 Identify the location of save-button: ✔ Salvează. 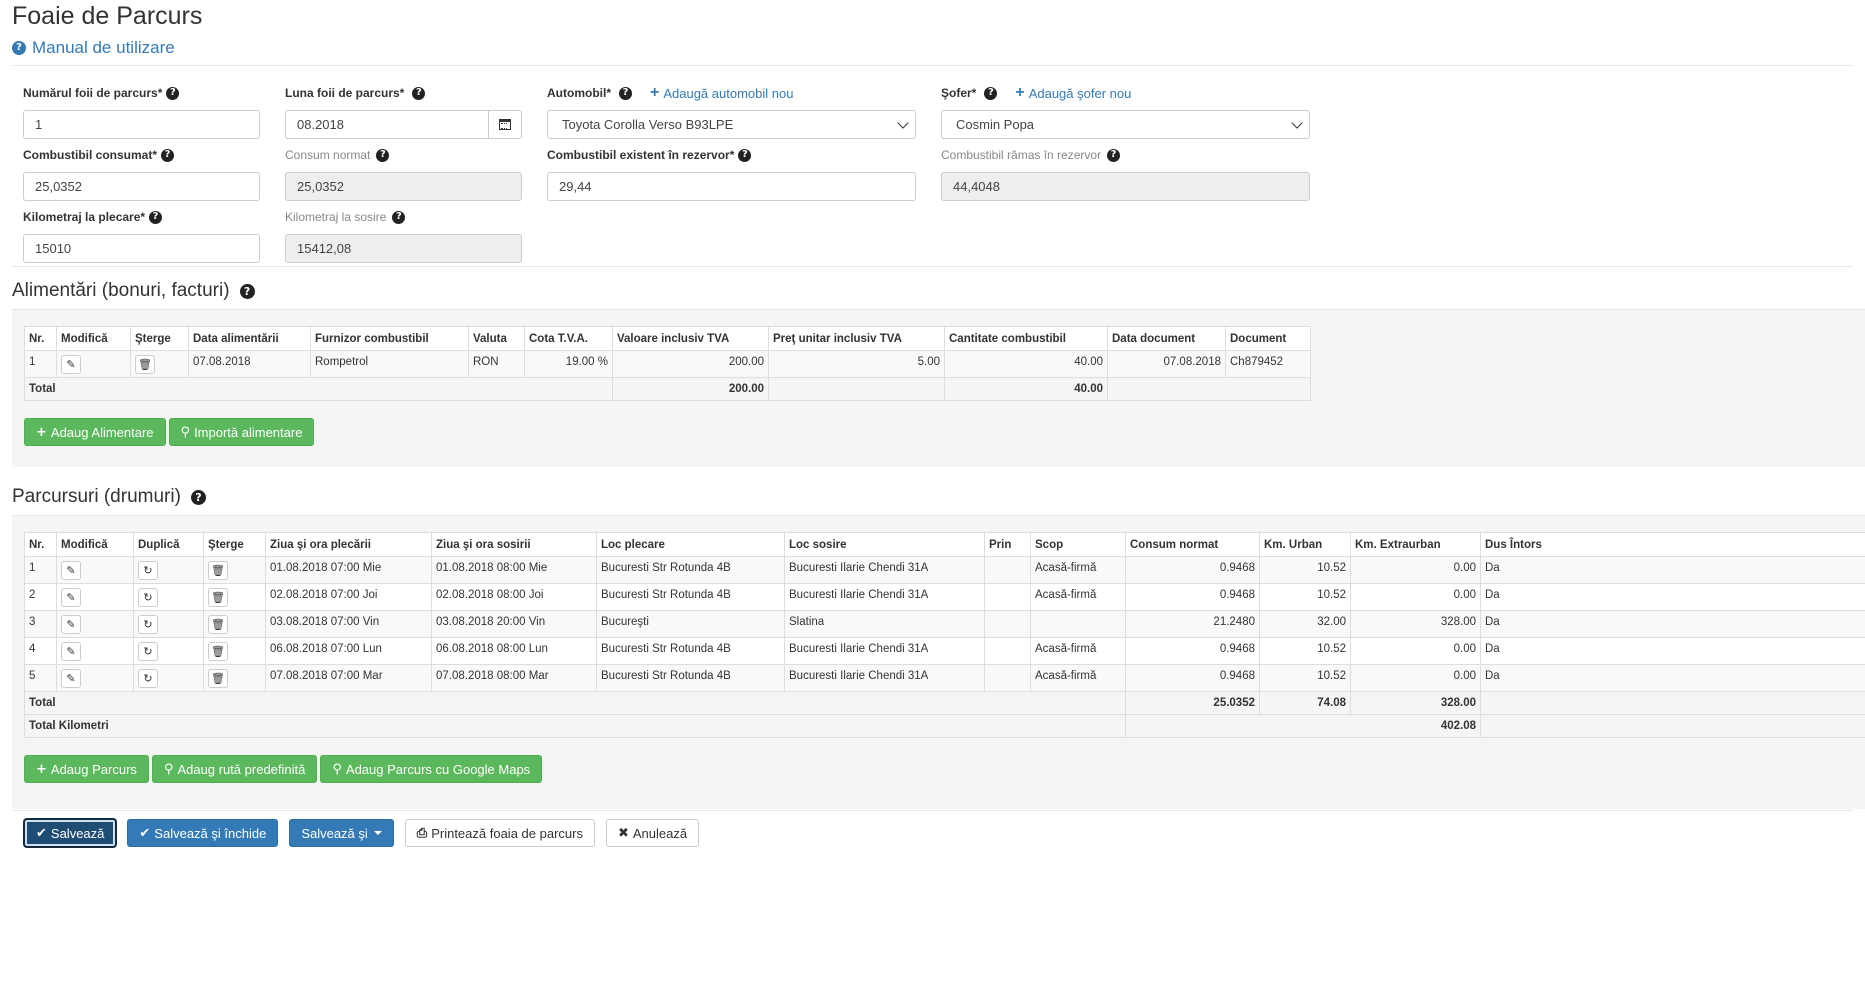
(70, 833).